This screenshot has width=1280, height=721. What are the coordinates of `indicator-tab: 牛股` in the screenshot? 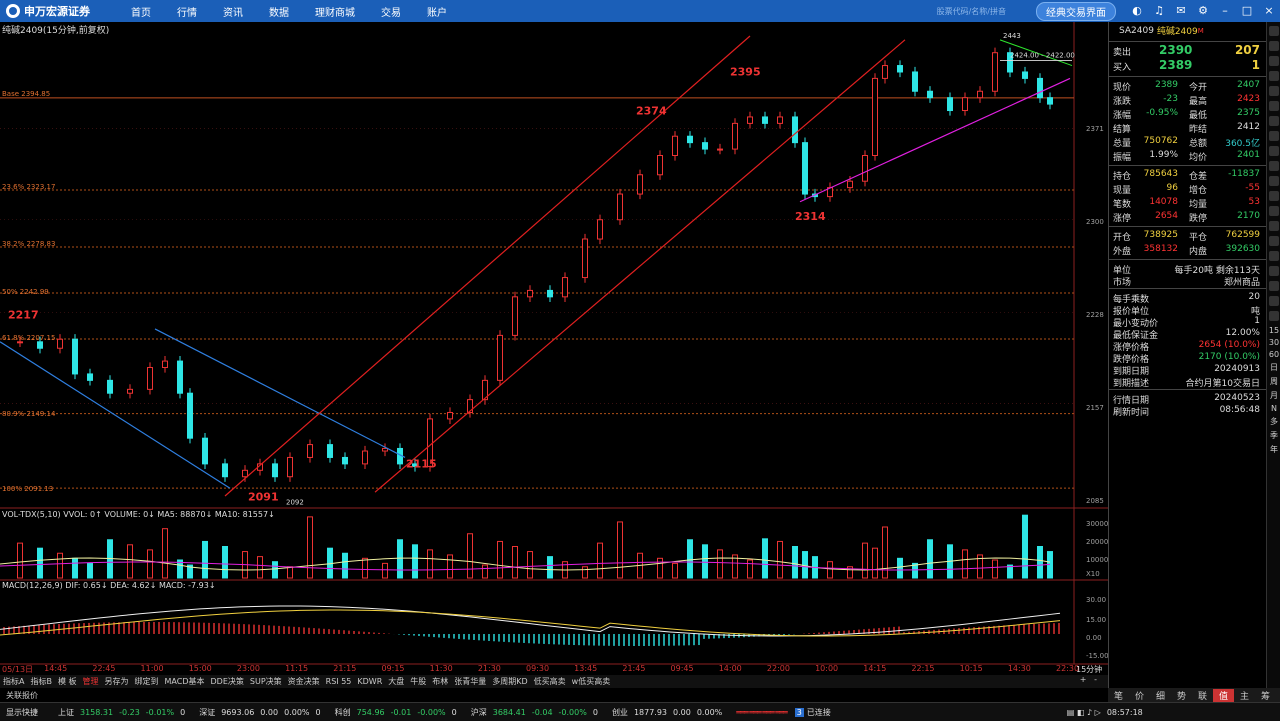 It's located at (418, 681).